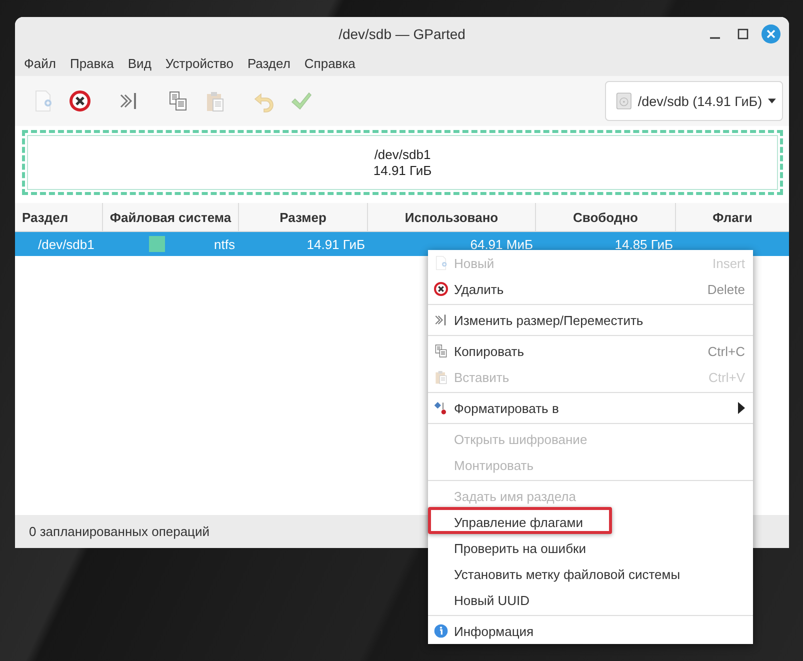 The height and width of the screenshot is (661, 803). I want to click on table-cell: /dev/sdb1, so click(66, 244).